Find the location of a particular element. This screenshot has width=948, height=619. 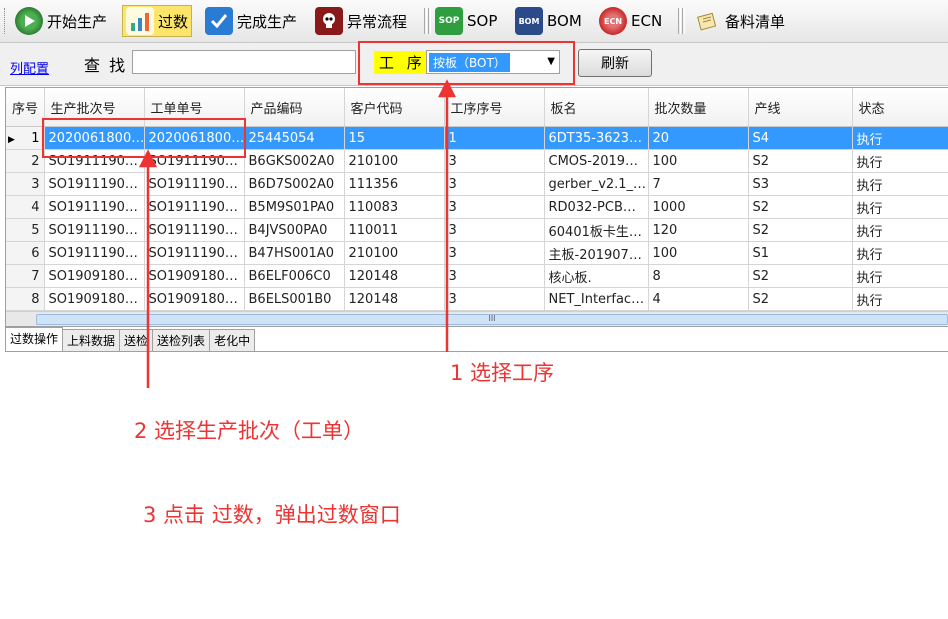

column-header: 状态 is located at coordinates (900, 107).